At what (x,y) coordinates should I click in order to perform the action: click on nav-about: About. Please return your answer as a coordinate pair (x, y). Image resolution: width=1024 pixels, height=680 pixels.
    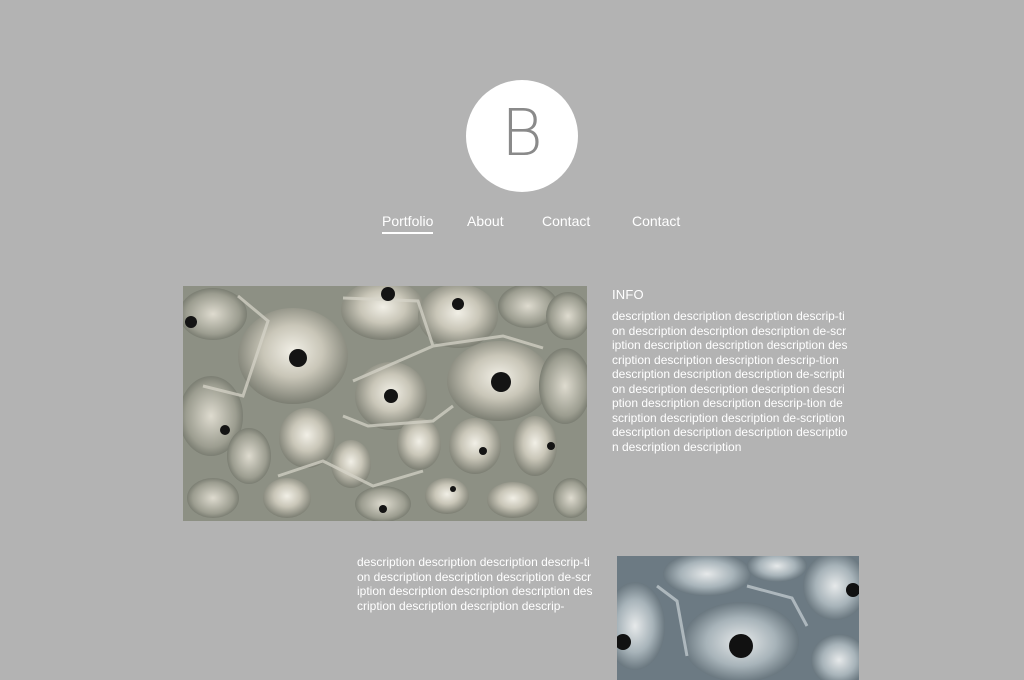
    Looking at the image, I should click on (485, 223).